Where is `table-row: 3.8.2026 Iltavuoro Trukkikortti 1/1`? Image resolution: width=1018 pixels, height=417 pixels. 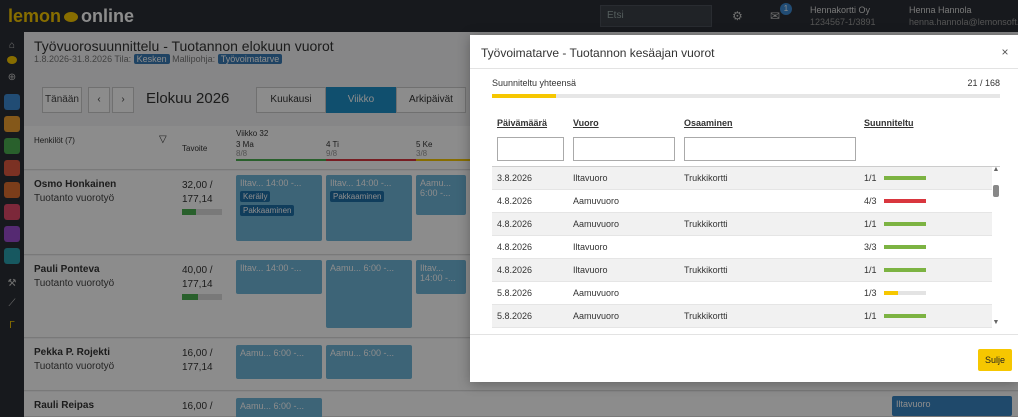 table-row: 3.8.2026 Iltavuoro Trukkikortti 1/1 is located at coordinates (742, 178).